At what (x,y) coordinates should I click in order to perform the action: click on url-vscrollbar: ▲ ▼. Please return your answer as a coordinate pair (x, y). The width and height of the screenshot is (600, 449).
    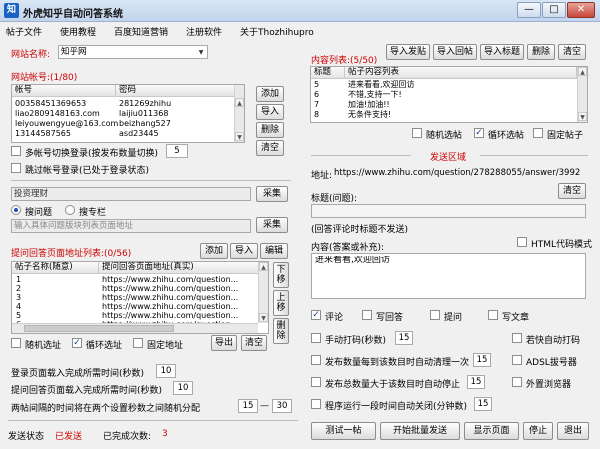
    Looking at the image, I should click on (263, 292).